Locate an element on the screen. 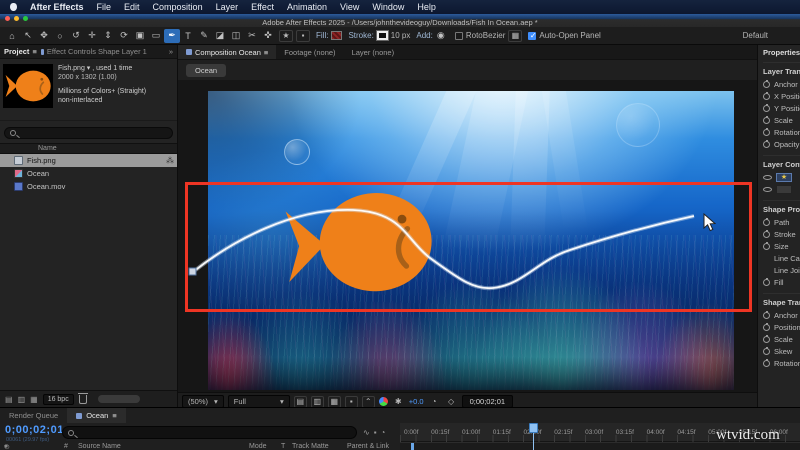 This screenshot has height=450, width=800. settings-gear-icon: ✱ is located at coordinates (398, 402).